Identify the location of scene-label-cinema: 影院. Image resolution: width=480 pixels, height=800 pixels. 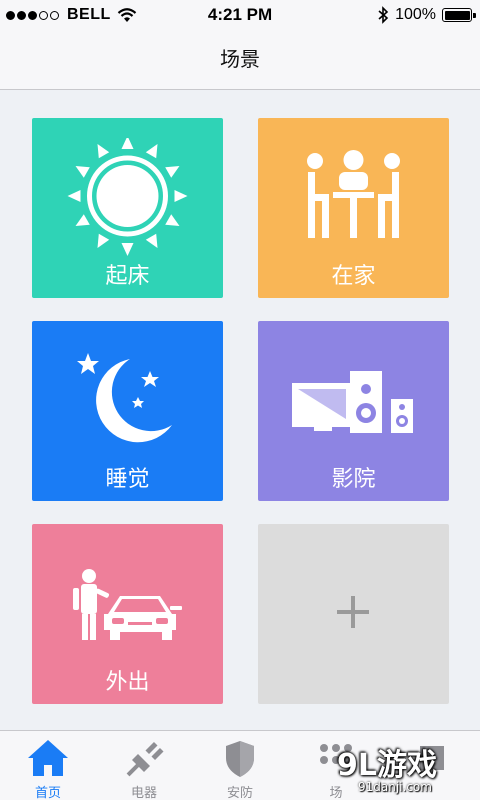
(353, 479).